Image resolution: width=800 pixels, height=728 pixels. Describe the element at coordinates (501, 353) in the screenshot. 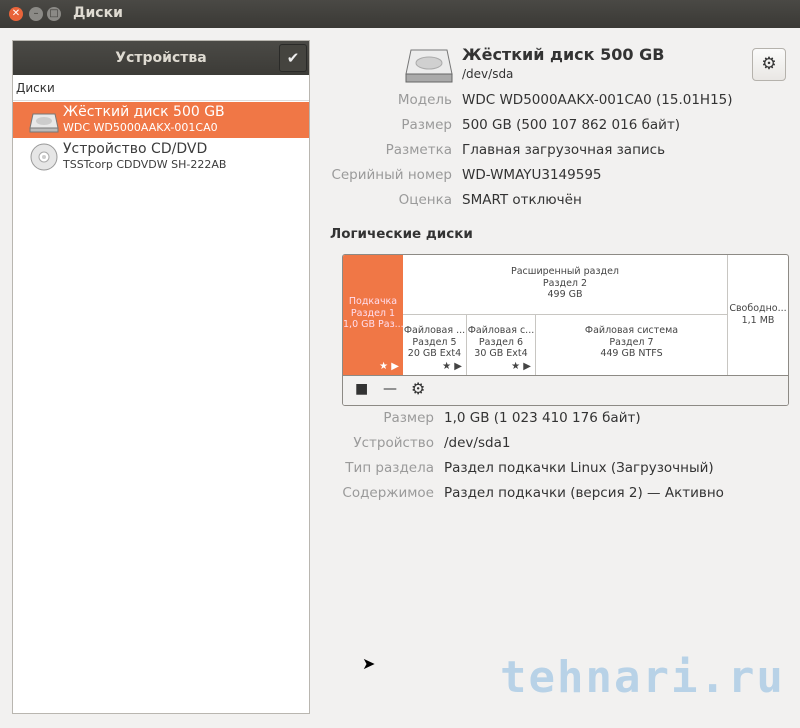

I see `partition-size: 30 GB Ext4` at that location.